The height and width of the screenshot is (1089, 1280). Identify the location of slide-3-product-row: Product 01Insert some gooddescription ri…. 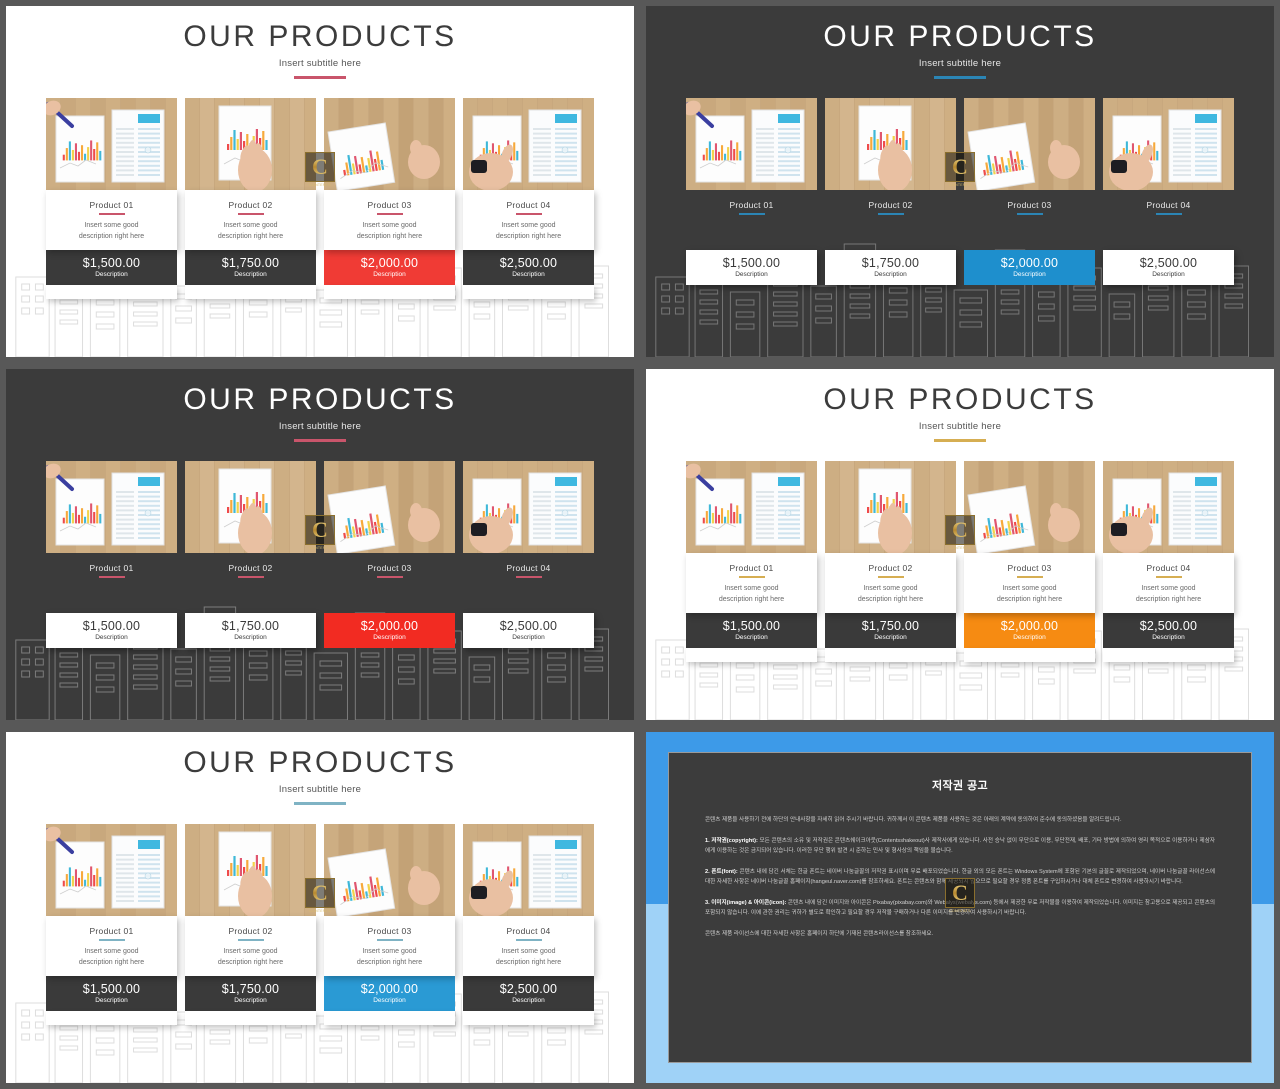
(320, 554).